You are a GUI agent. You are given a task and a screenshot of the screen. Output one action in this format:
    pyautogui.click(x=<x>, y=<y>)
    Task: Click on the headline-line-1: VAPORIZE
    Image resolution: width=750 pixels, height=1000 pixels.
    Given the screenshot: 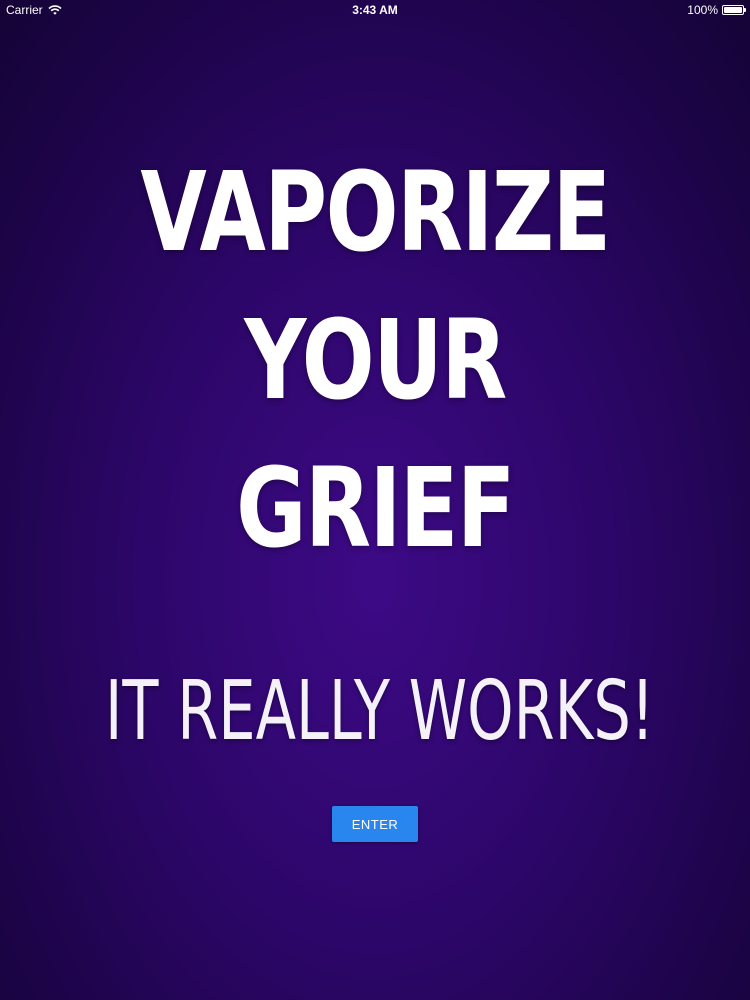 What is the action you would take?
    pyautogui.click(x=375, y=212)
    